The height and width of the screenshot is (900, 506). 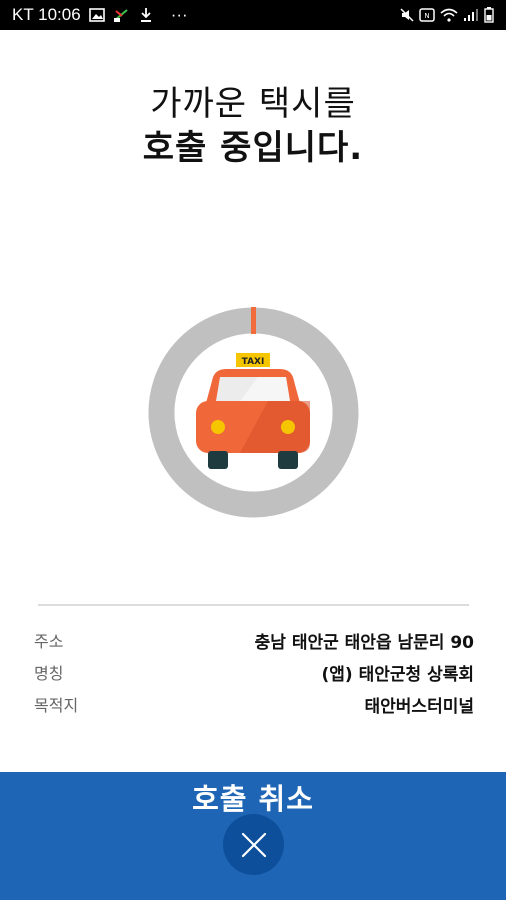 I want to click on page-title: 가까운 택시를 호출 중입니다., so click(x=253, y=126).